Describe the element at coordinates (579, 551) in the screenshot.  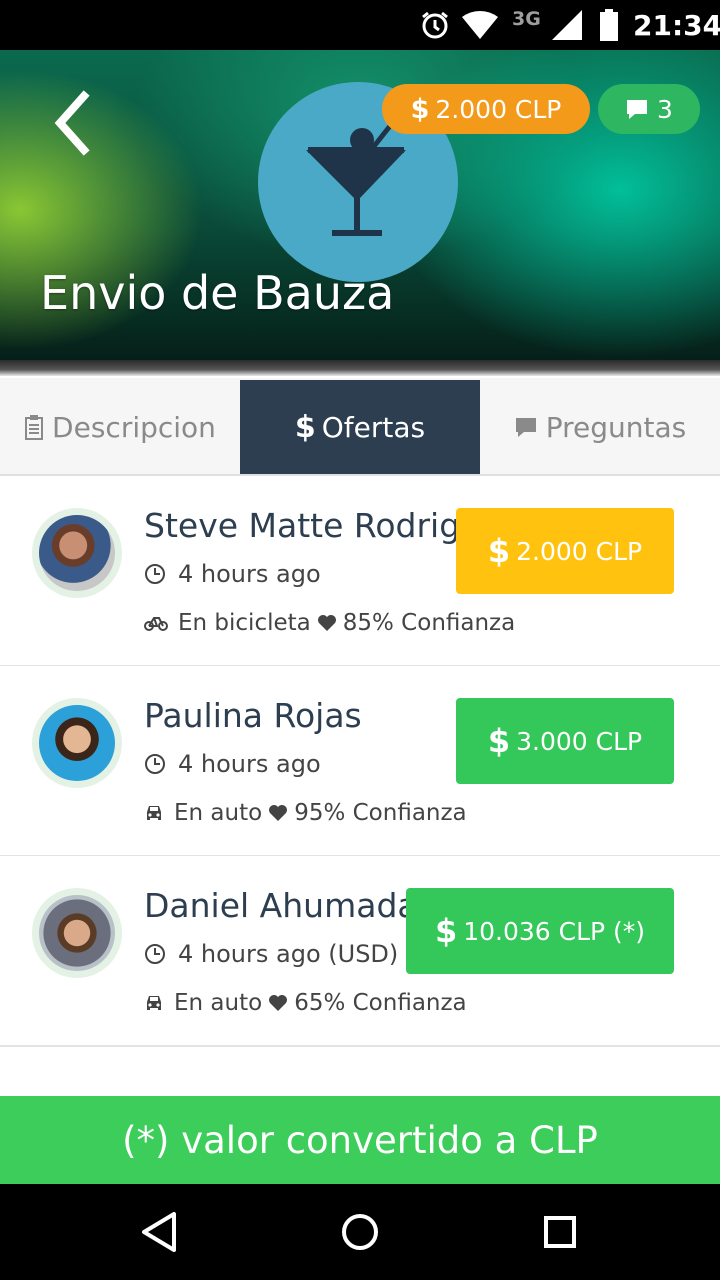
I see `offer-price: 2.000 CLP` at that location.